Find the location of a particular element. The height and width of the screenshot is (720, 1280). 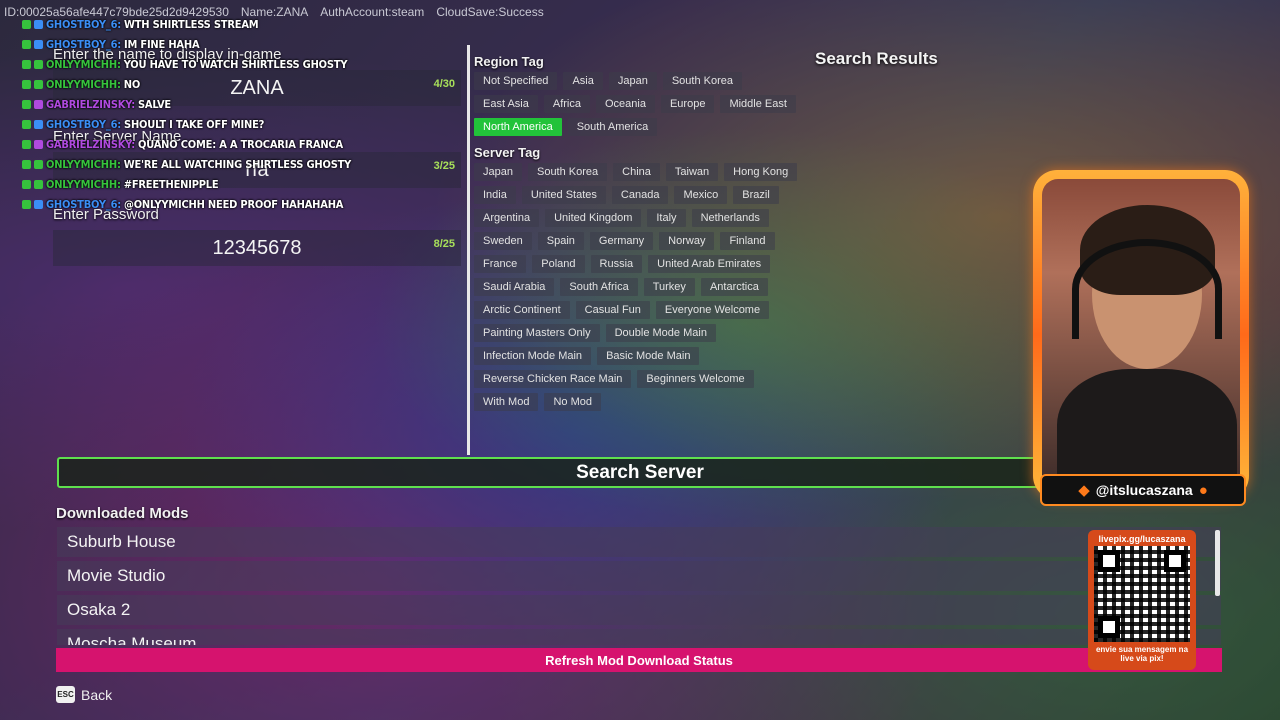

chat-text: #FREETHENIPPLE is located at coordinates (171, 184).